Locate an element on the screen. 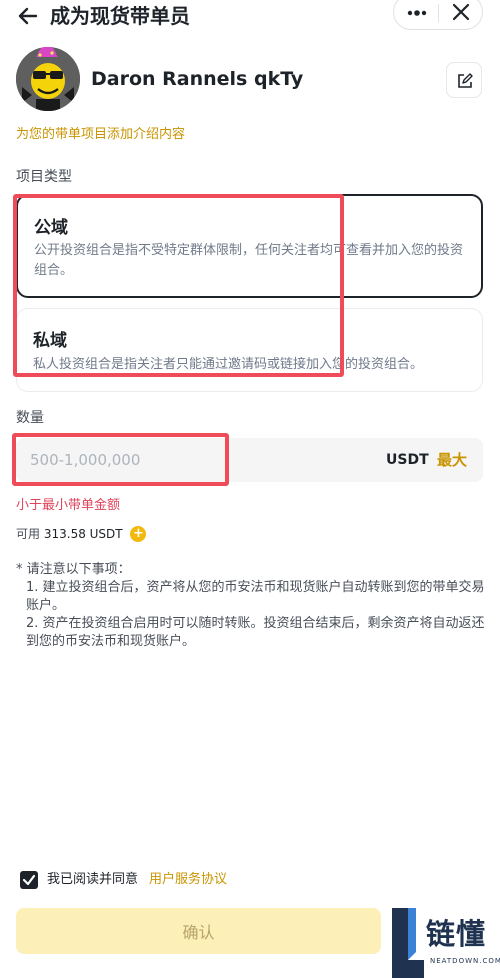 This screenshot has width=500, height=978. available-balance: 可用 313.58 USDT + is located at coordinates (81, 535).